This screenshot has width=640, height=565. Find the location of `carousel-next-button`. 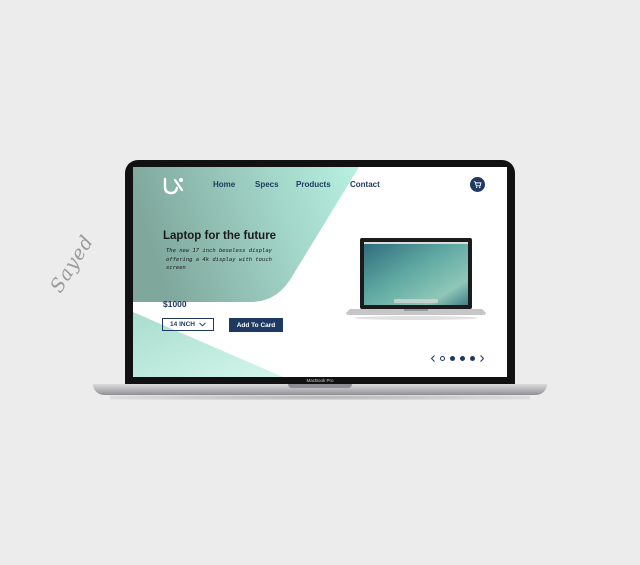

carousel-next-button is located at coordinates (482, 358).